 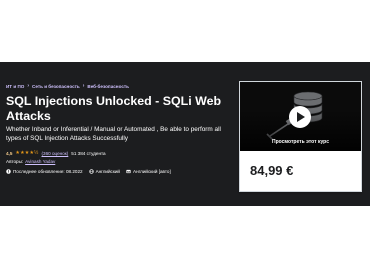 What do you see at coordinates (48, 171) in the screenshot?
I see `last-updated-text: Последнее обновление: 08.2022` at bounding box center [48, 171].